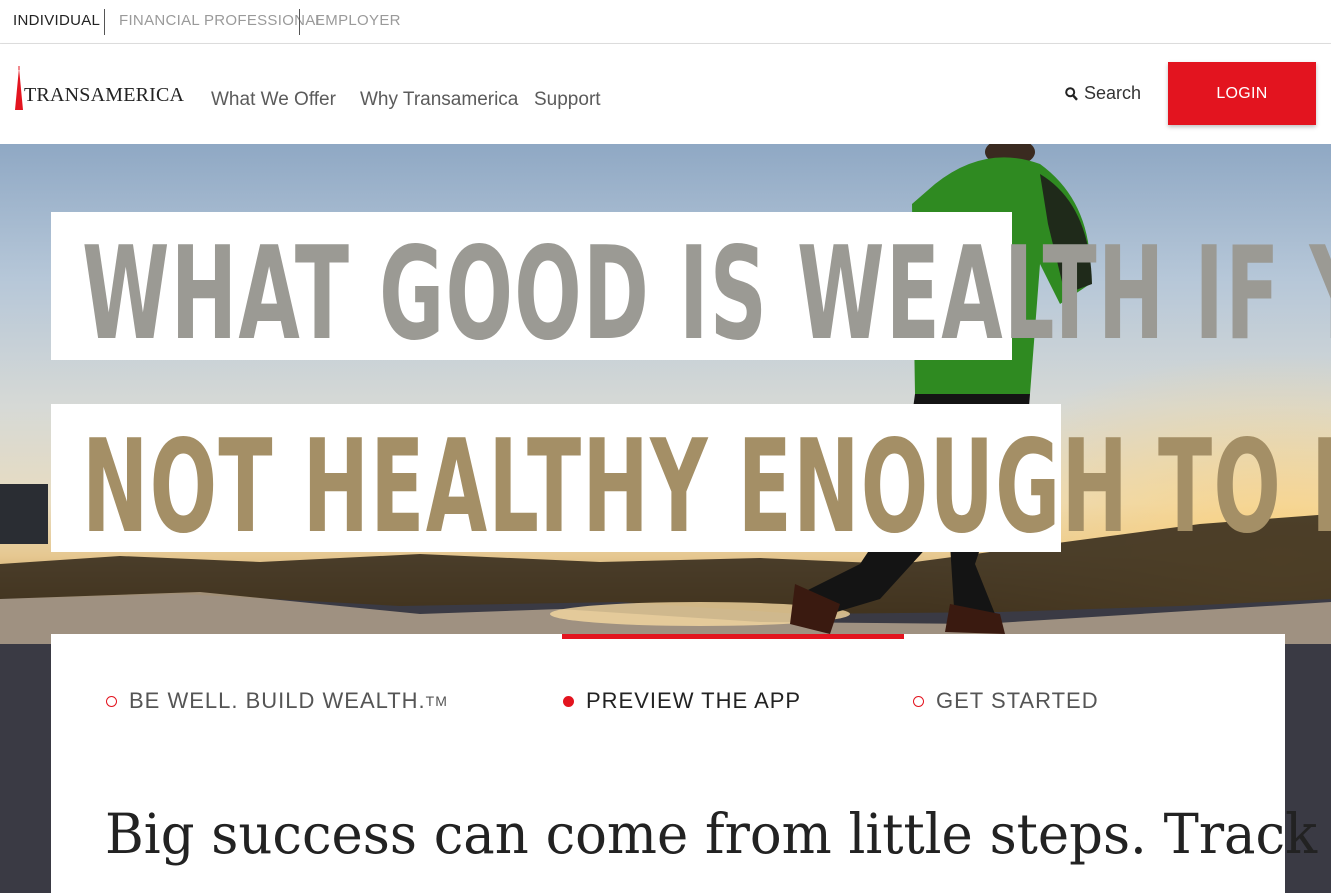 This screenshot has width=1331, height=893. I want to click on nav-why-transamerica: Why Transamerica, so click(439, 100).